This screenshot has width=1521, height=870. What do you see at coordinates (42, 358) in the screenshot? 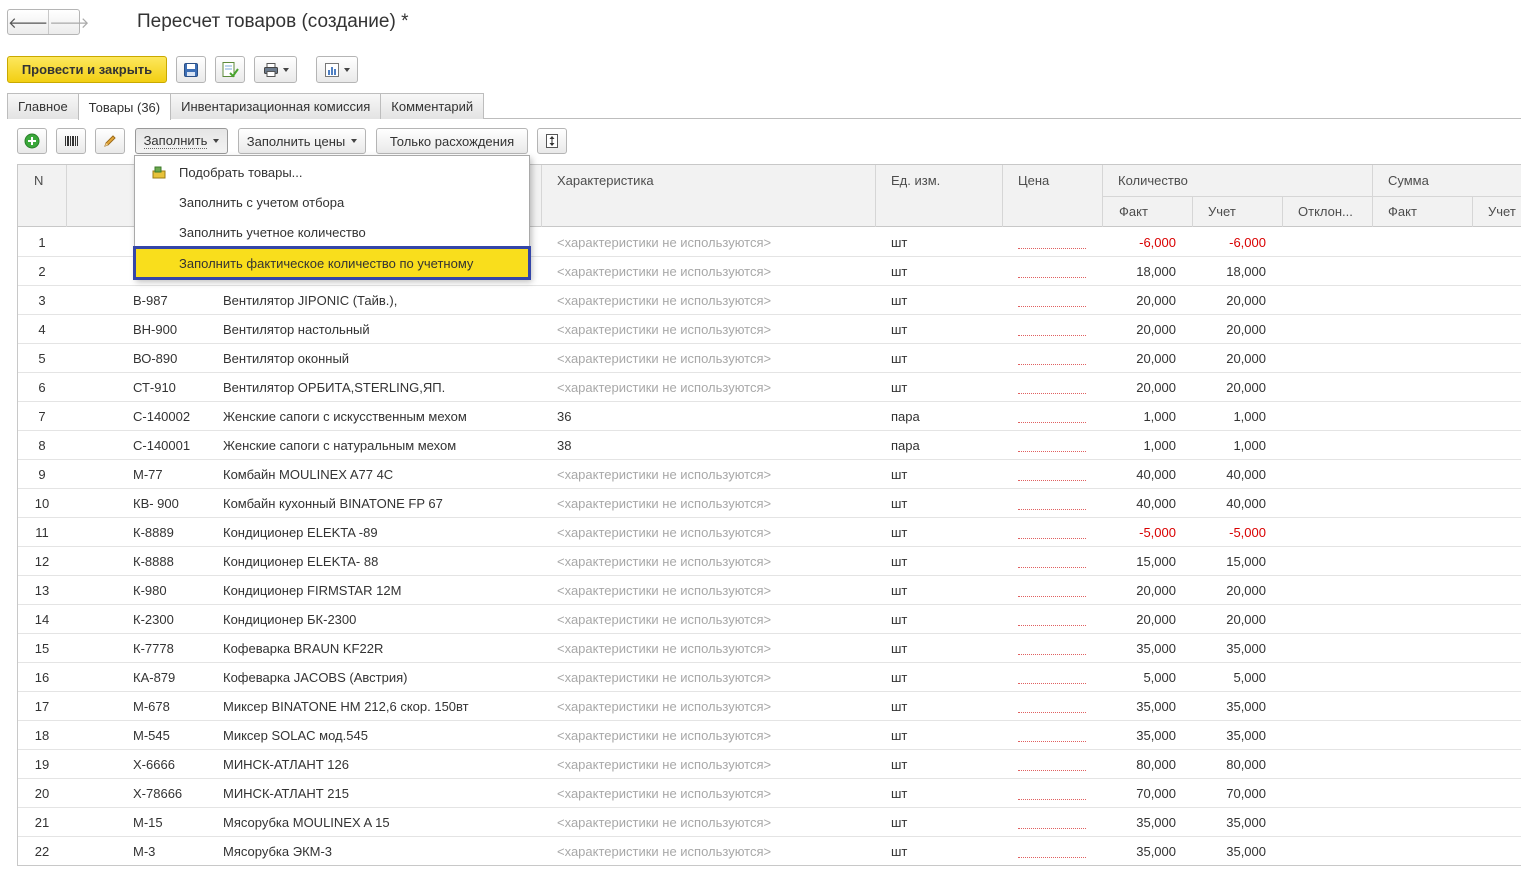
I see `cell-n: 5` at bounding box center [42, 358].